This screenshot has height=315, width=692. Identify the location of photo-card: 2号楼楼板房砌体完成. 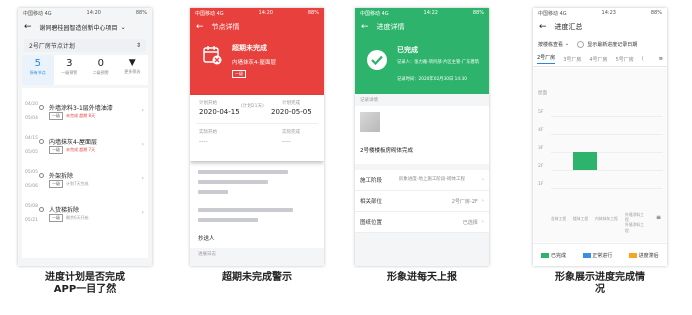
(422, 135).